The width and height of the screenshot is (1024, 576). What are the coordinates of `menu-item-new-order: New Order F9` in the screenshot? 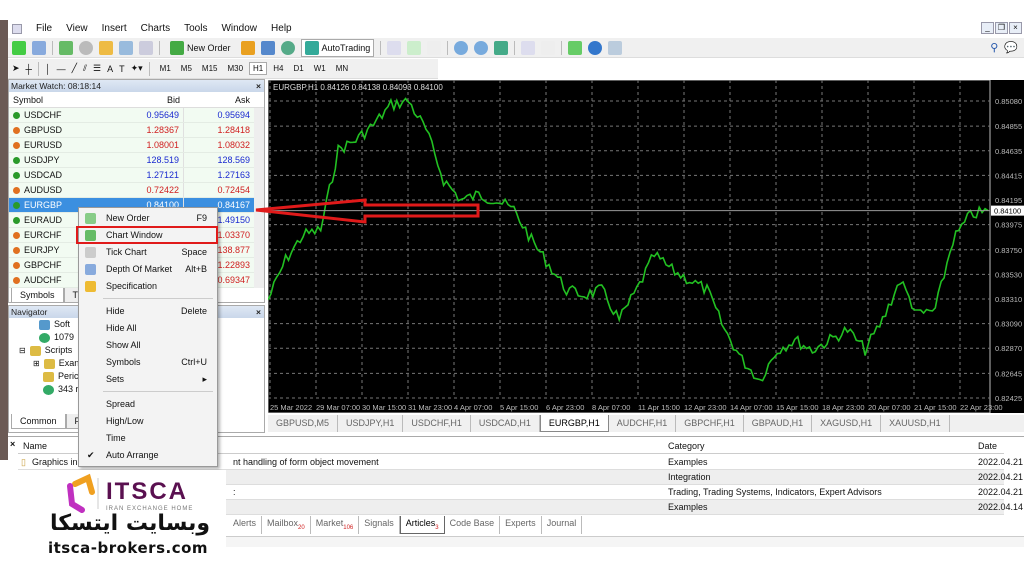 It's located at (148, 218).